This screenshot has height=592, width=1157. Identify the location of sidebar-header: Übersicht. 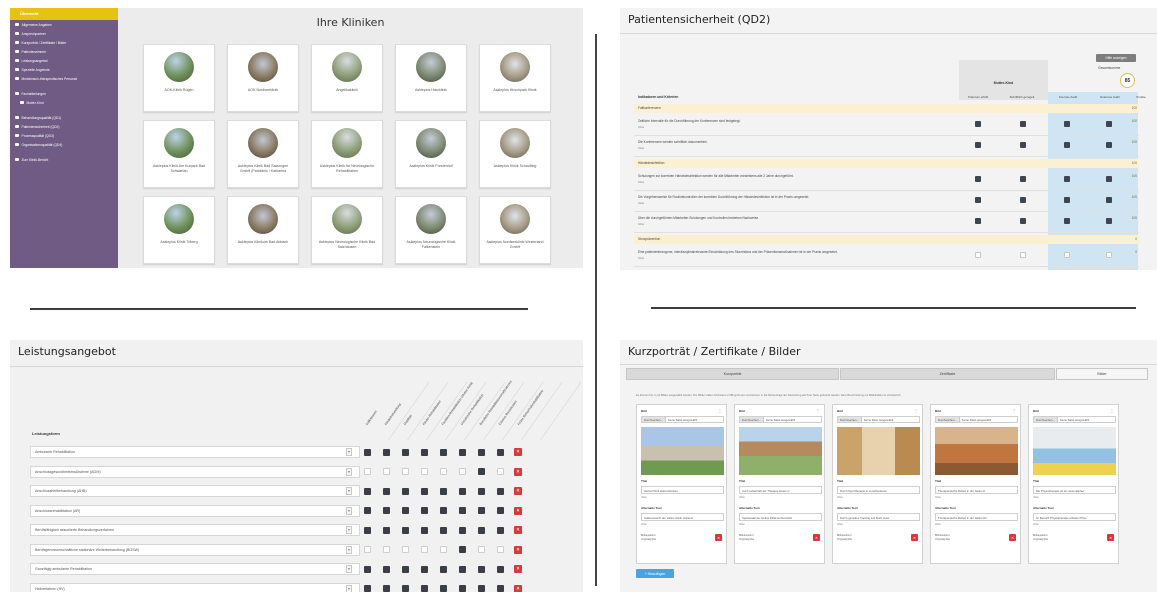
(64, 14).